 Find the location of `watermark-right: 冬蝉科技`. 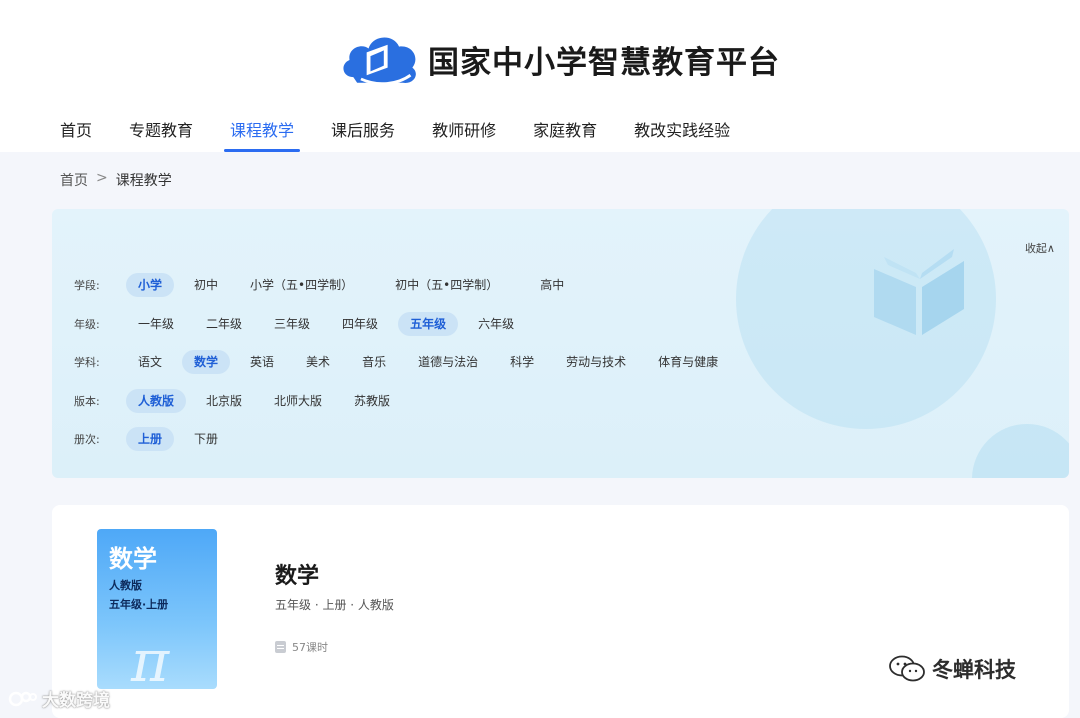

watermark-right: 冬蝉科技 is located at coordinates (952, 669).